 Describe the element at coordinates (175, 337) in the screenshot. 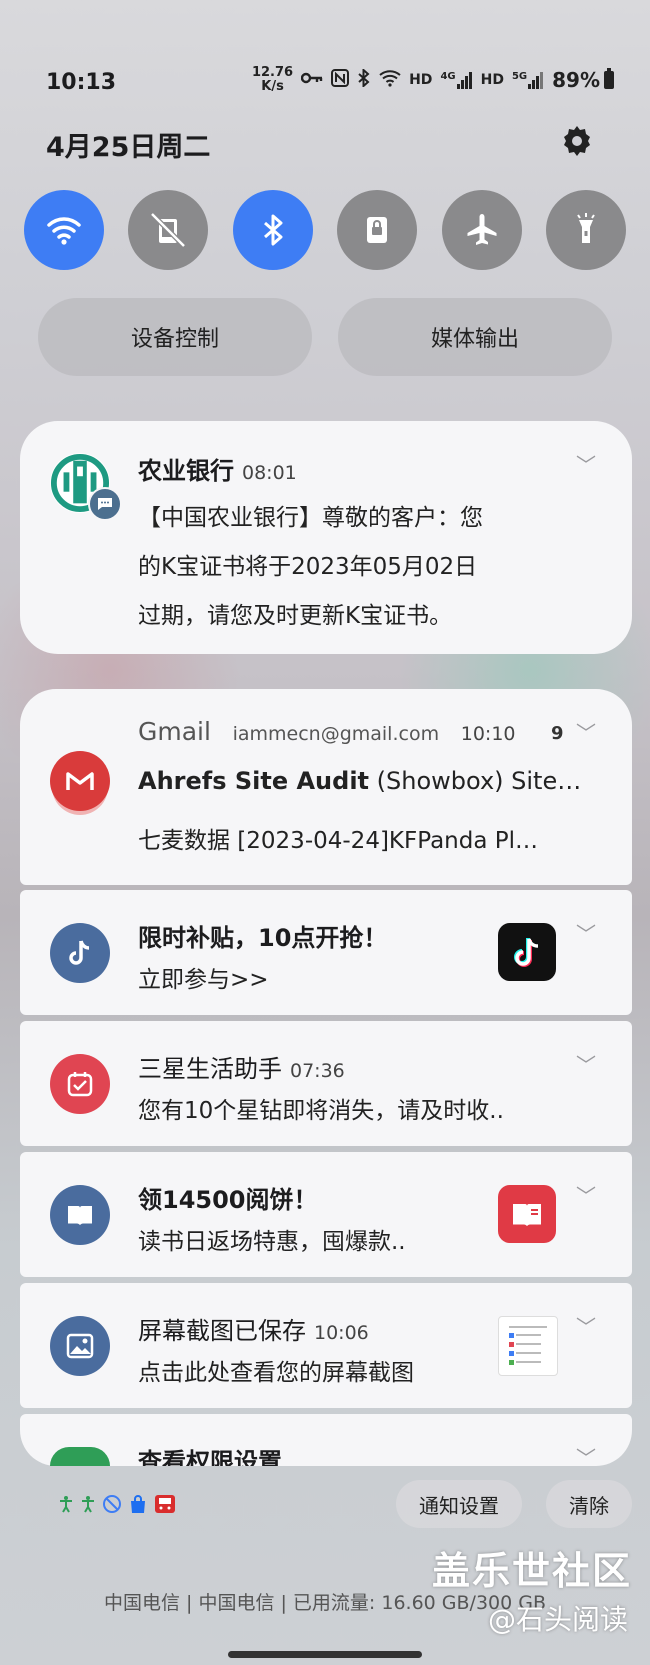

I see `device-control-button: 设备控制` at that location.